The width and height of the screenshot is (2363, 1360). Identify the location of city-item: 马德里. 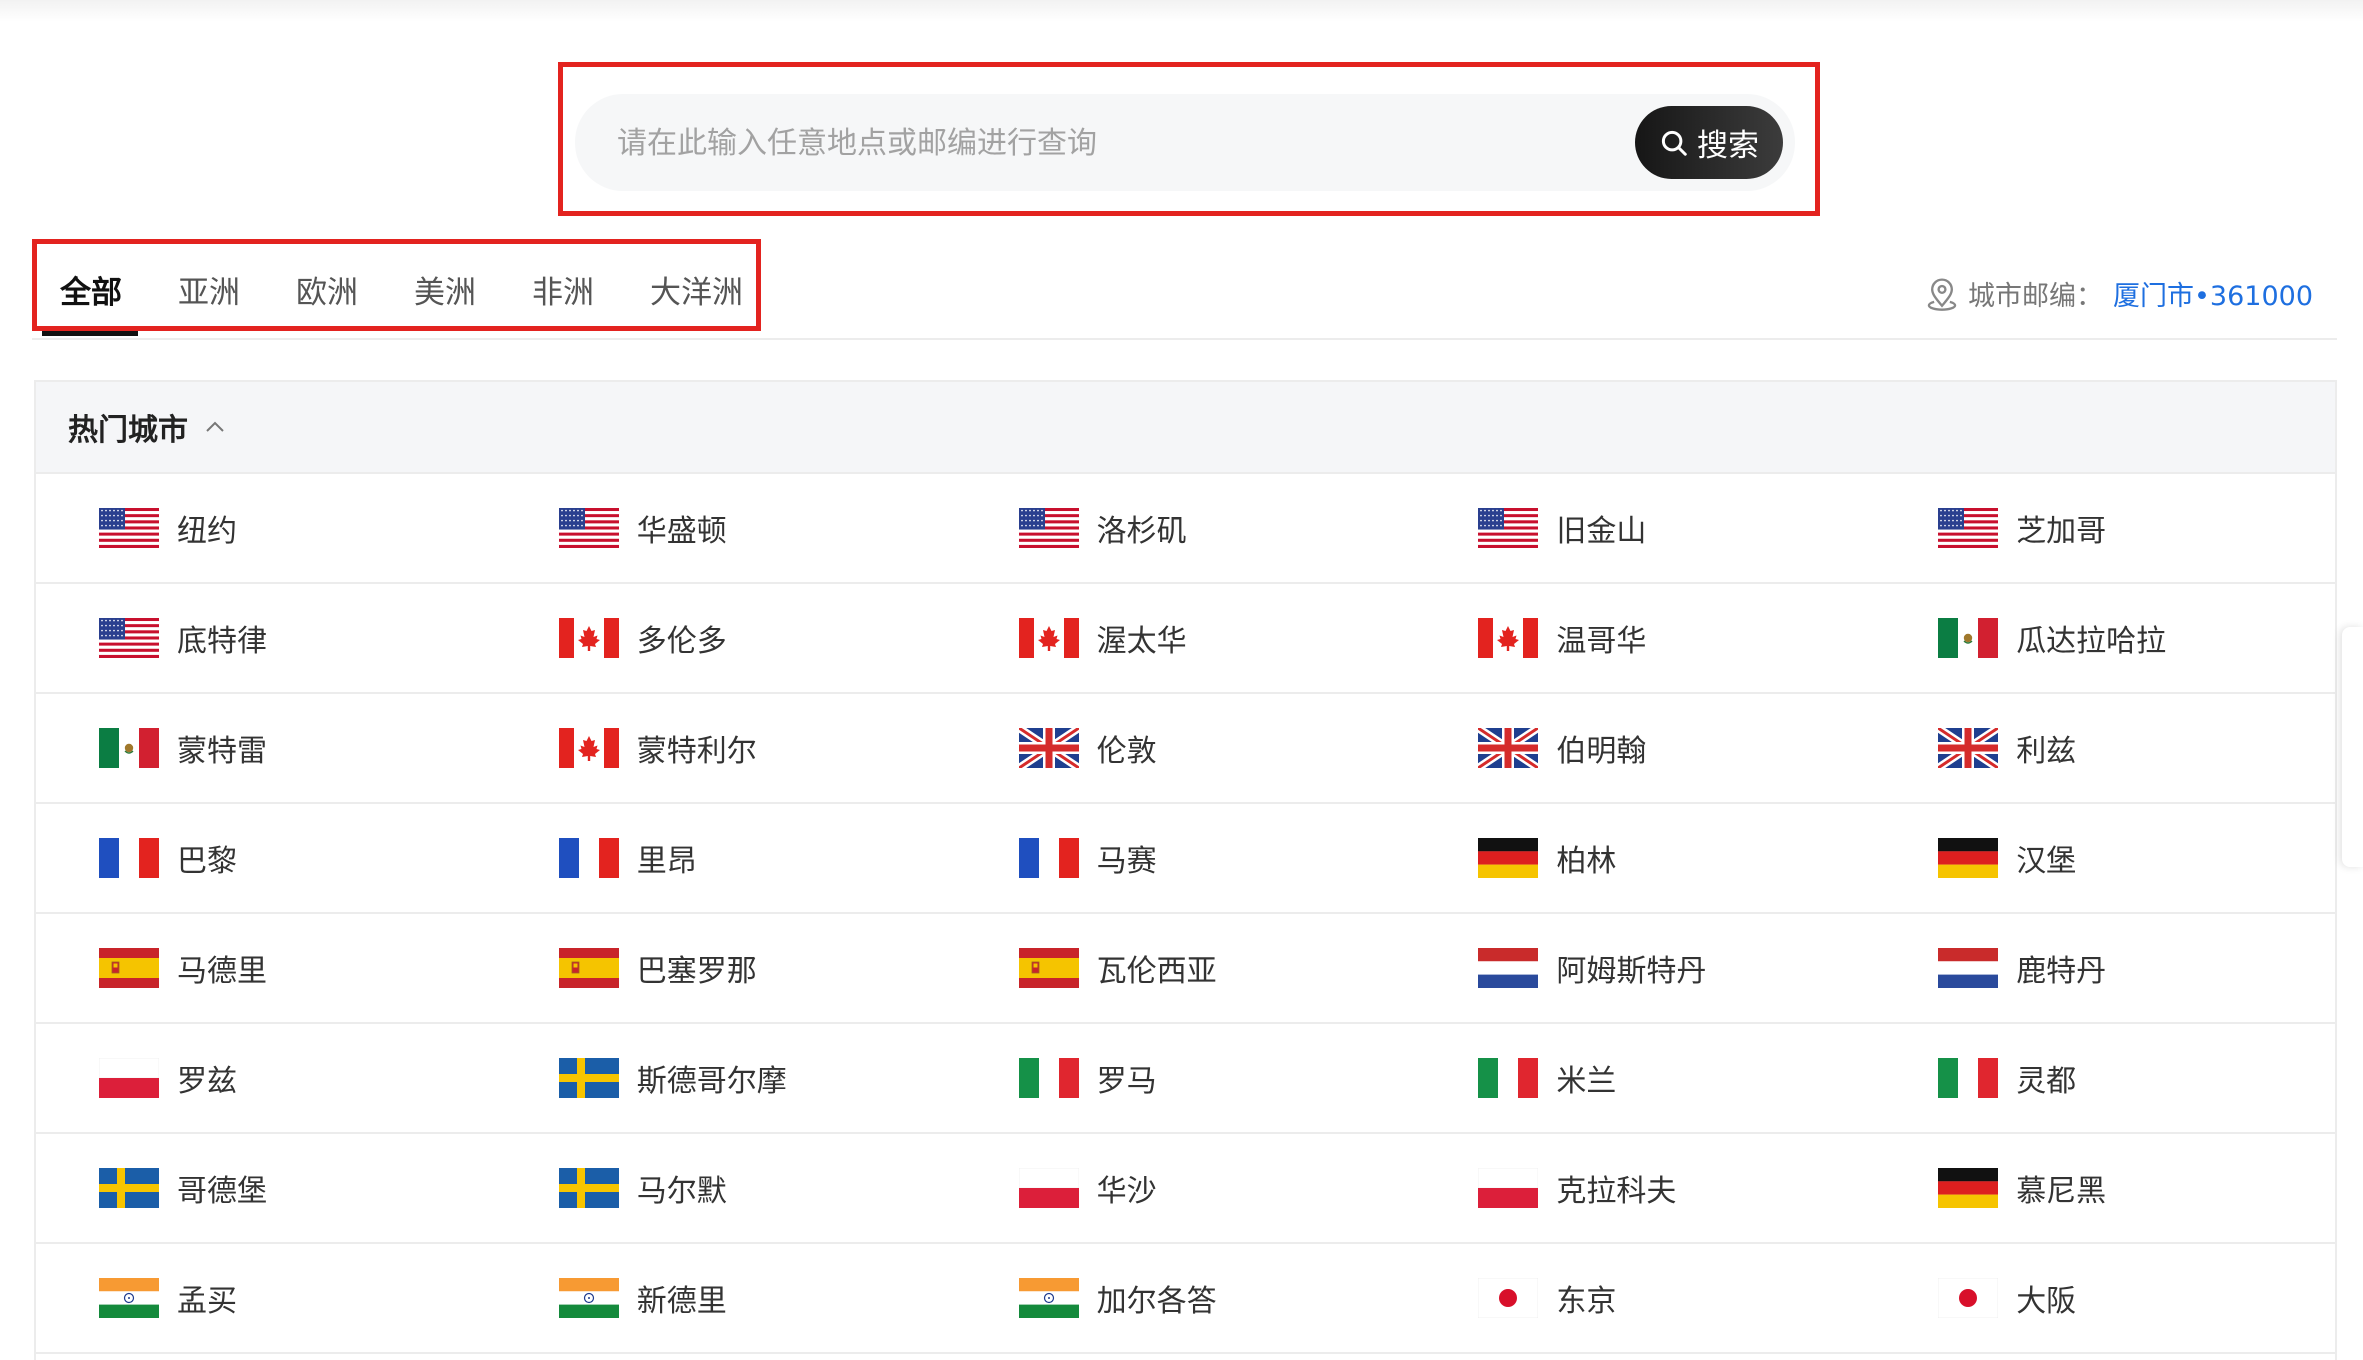
(266, 968).